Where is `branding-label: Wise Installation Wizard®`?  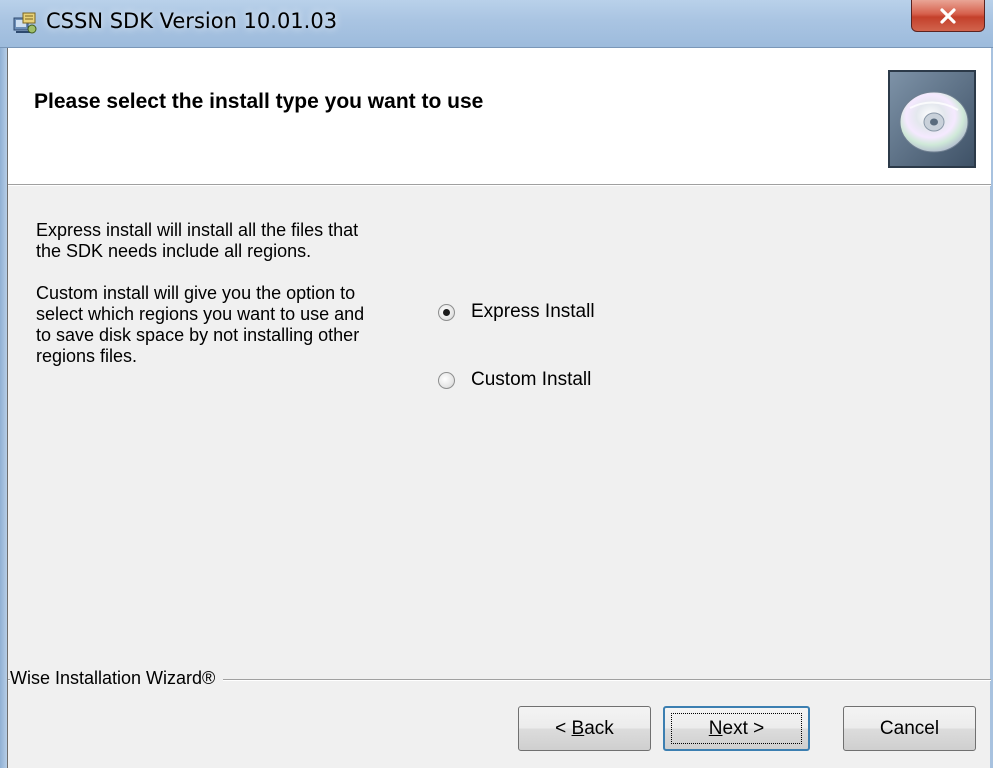
branding-label: Wise Installation Wizard® is located at coordinates (117, 678).